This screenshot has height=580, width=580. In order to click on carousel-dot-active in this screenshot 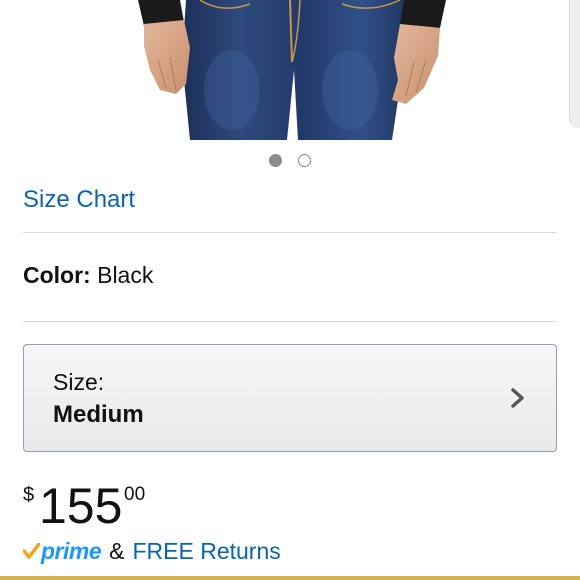, I will do `click(275, 160)`.